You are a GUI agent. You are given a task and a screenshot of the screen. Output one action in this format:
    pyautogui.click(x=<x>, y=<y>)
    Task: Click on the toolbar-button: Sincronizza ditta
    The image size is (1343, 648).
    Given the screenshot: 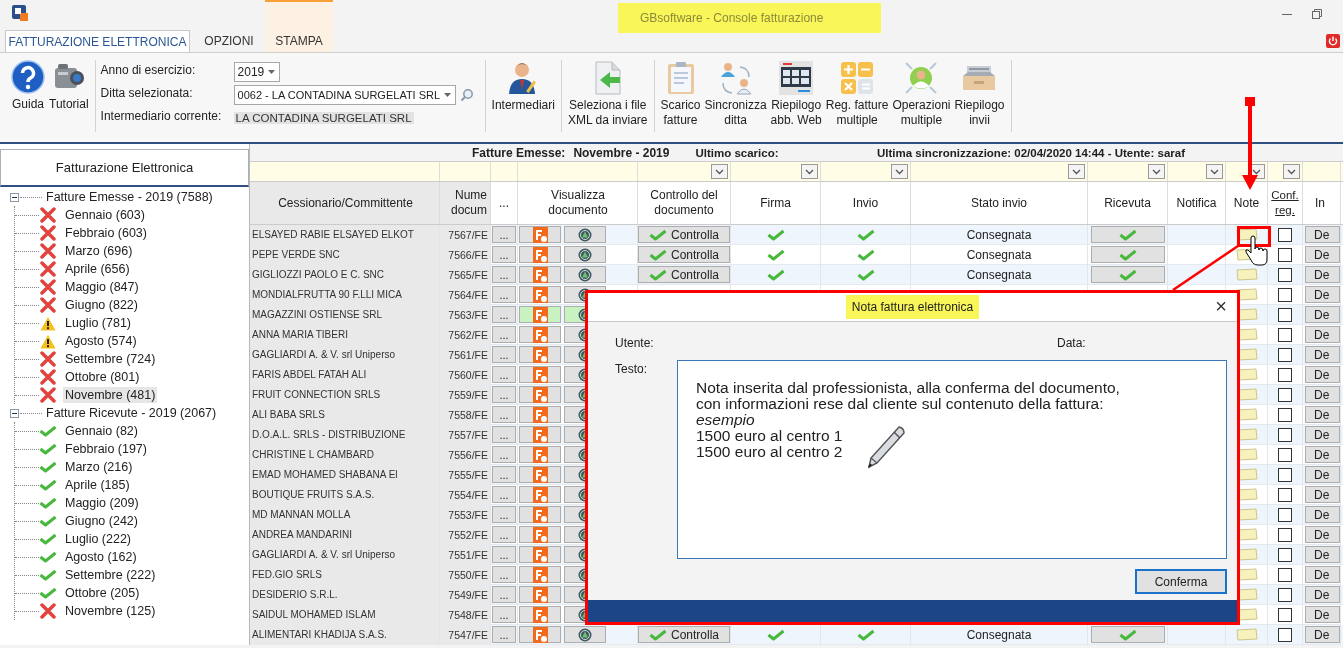 What is the action you would take?
    pyautogui.click(x=735, y=101)
    